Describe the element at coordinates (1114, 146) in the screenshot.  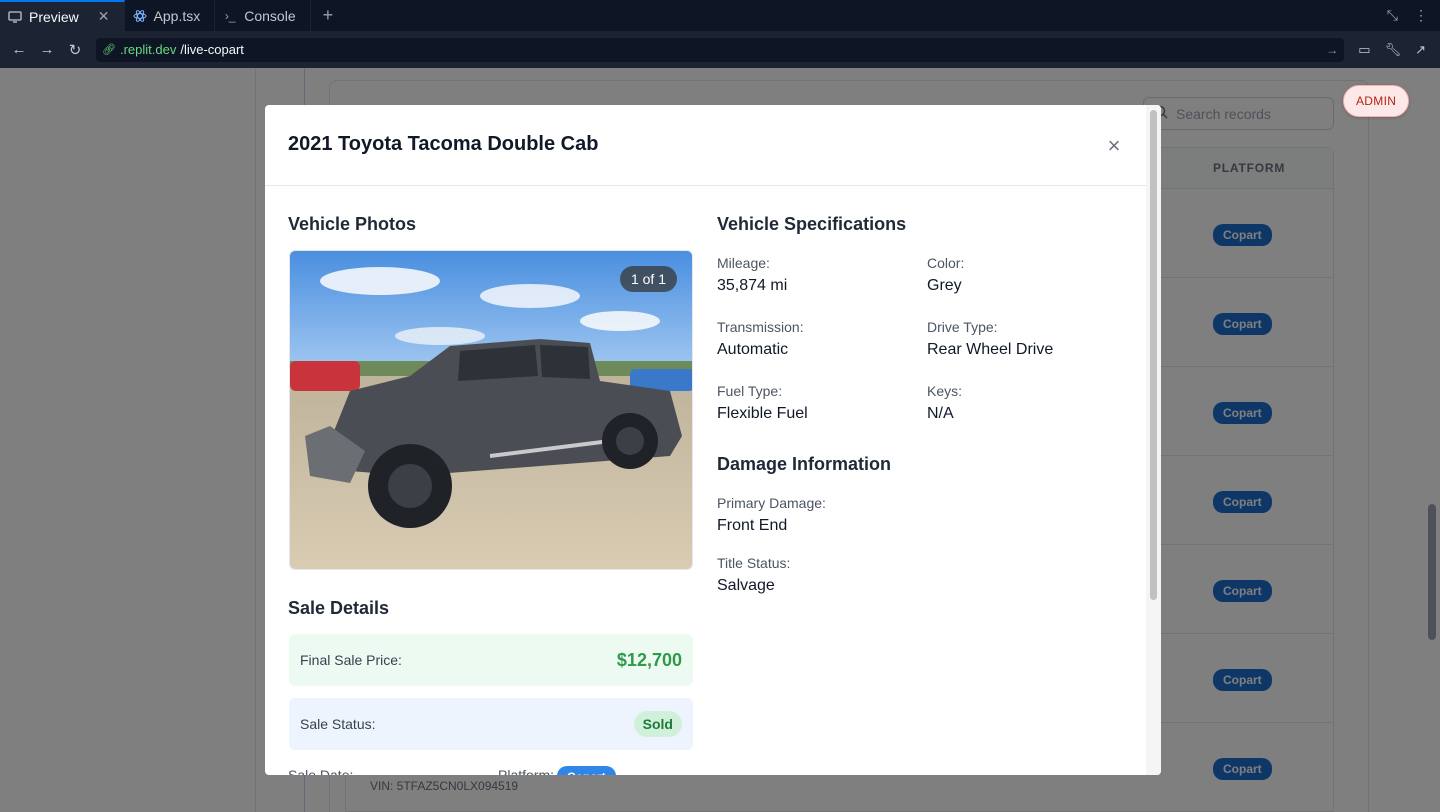
I see `close-icon: ×` at that location.